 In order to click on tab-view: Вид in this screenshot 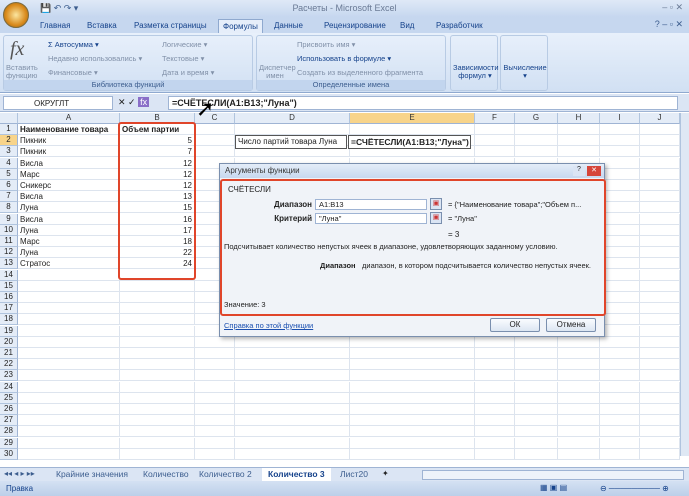, I will do `click(407, 26)`.